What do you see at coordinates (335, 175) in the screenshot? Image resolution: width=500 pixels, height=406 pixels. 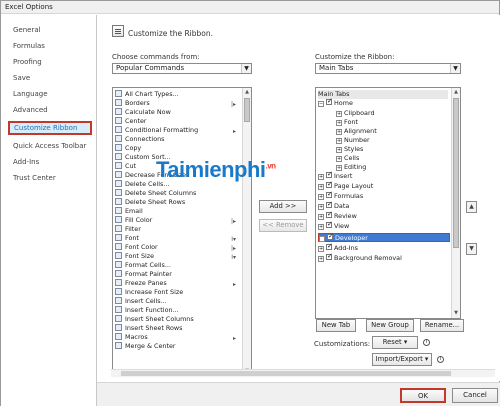 I see `tree-item-insert: +Insert` at bounding box center [335, 175].